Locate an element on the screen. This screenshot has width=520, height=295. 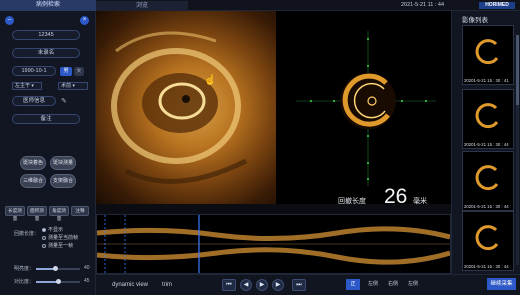
radio-to-frame: 测量至一帧 is located at coordinates (57, 245).